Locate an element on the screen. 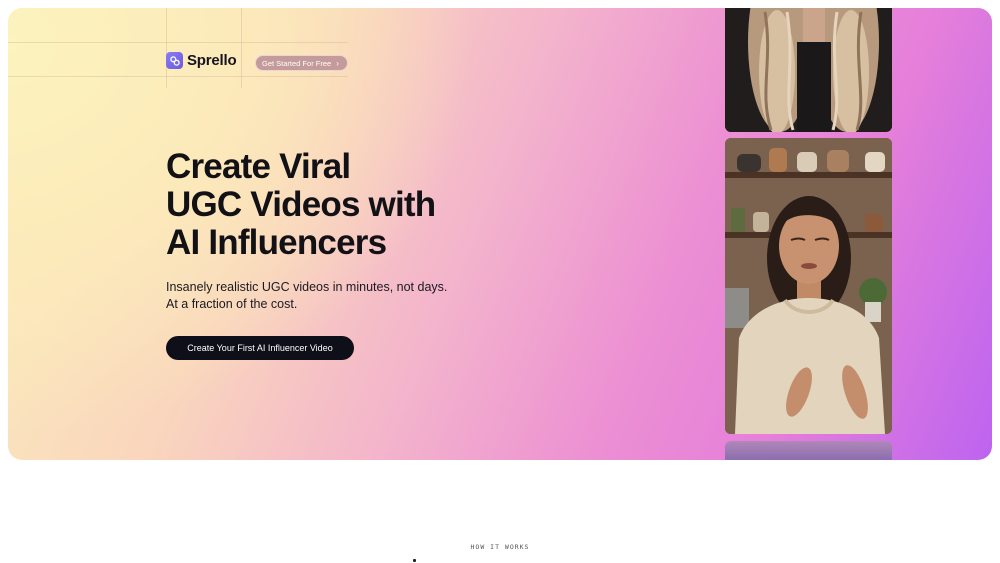 The height and width of the screenshot is (563, 1000). get-started-pill-button: Get Started For Free › is located at coordinates (301, 63).